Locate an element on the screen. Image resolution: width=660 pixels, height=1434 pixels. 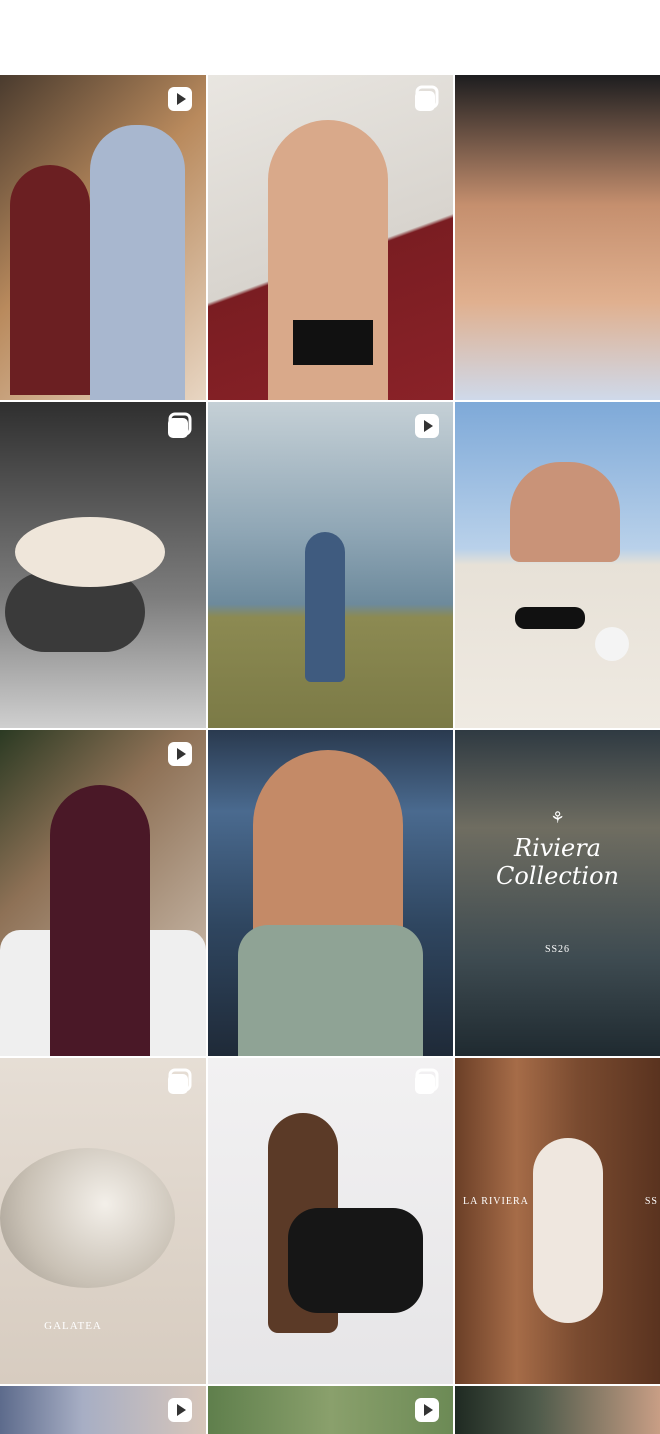
post-tile-10: GALATEA is located at coordinates (103, 1221).